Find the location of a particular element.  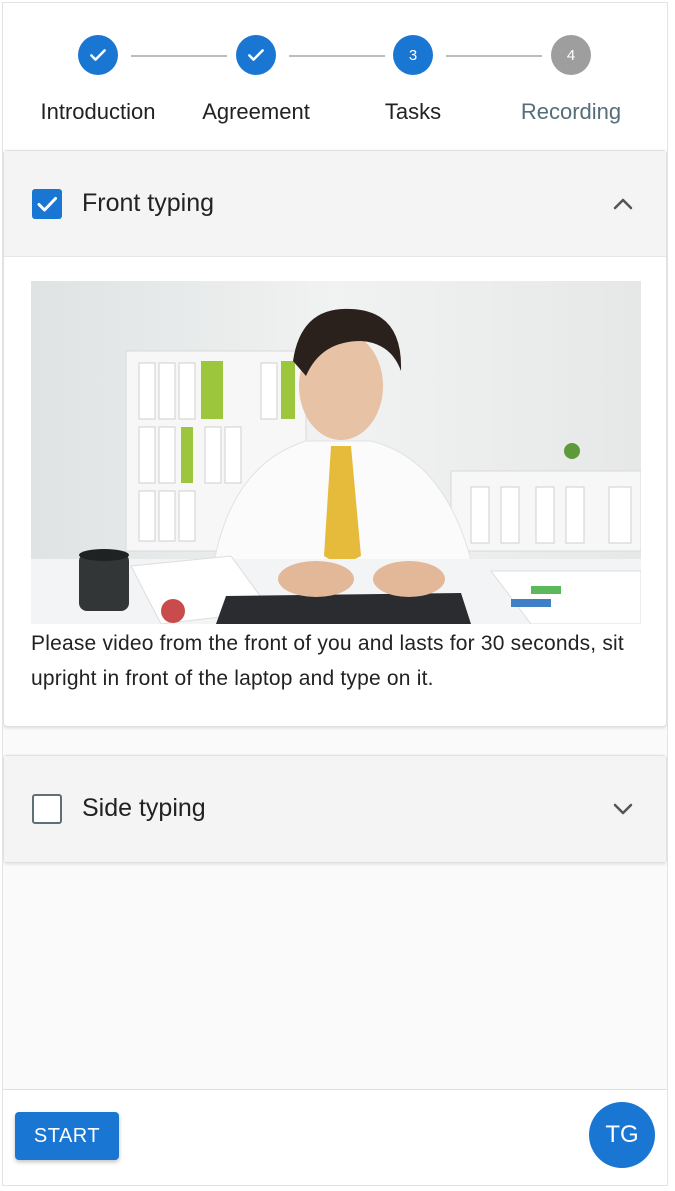

step-tasks: 3 Tasks is located at coordinates (413, 80).